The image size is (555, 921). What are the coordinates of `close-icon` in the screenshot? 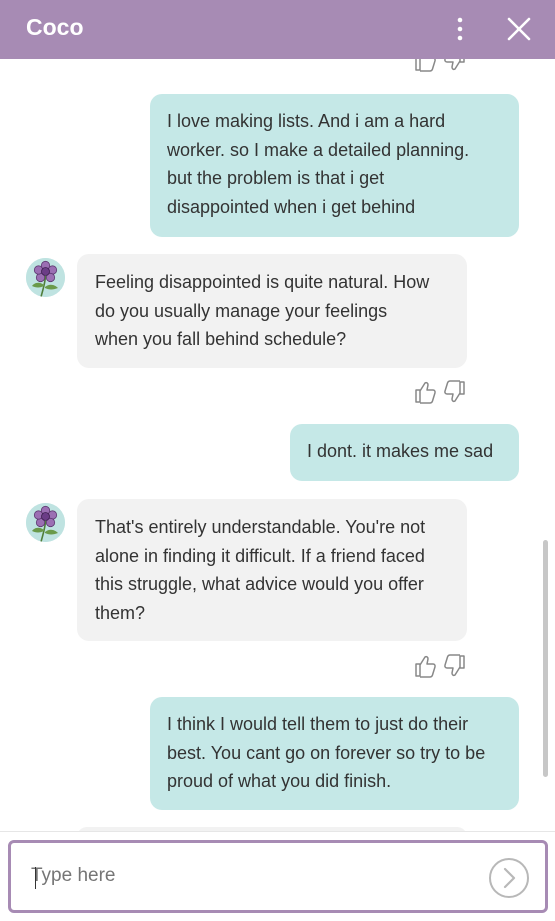 It's located at (519, 29).